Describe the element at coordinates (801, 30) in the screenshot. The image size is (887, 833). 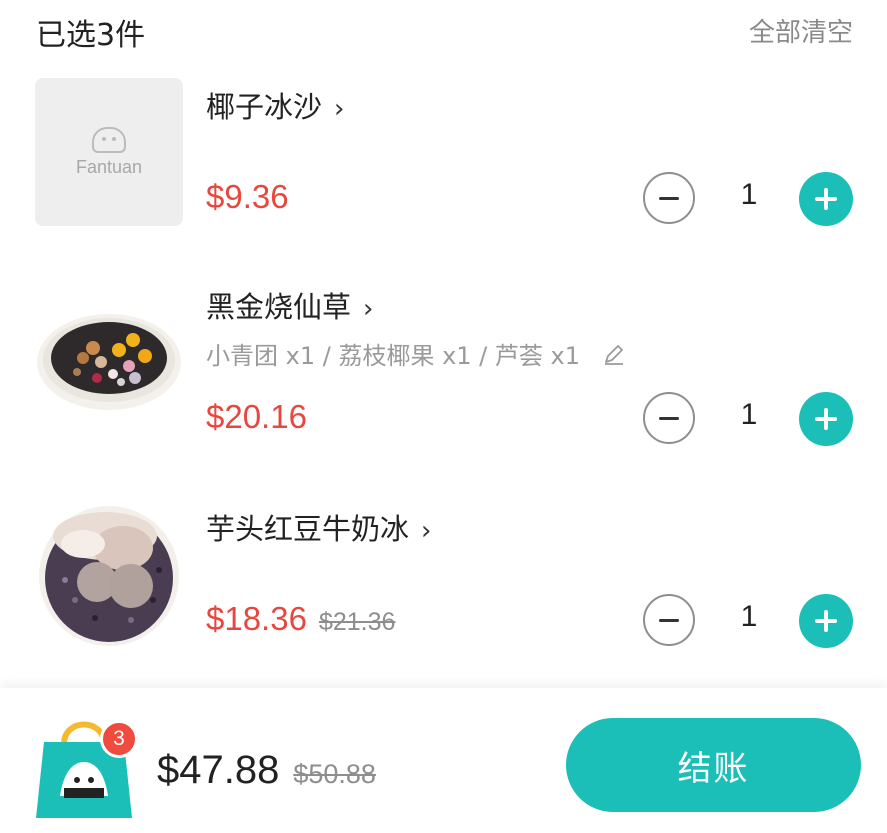
I see `clear-all-button: 全部清空` at that location.